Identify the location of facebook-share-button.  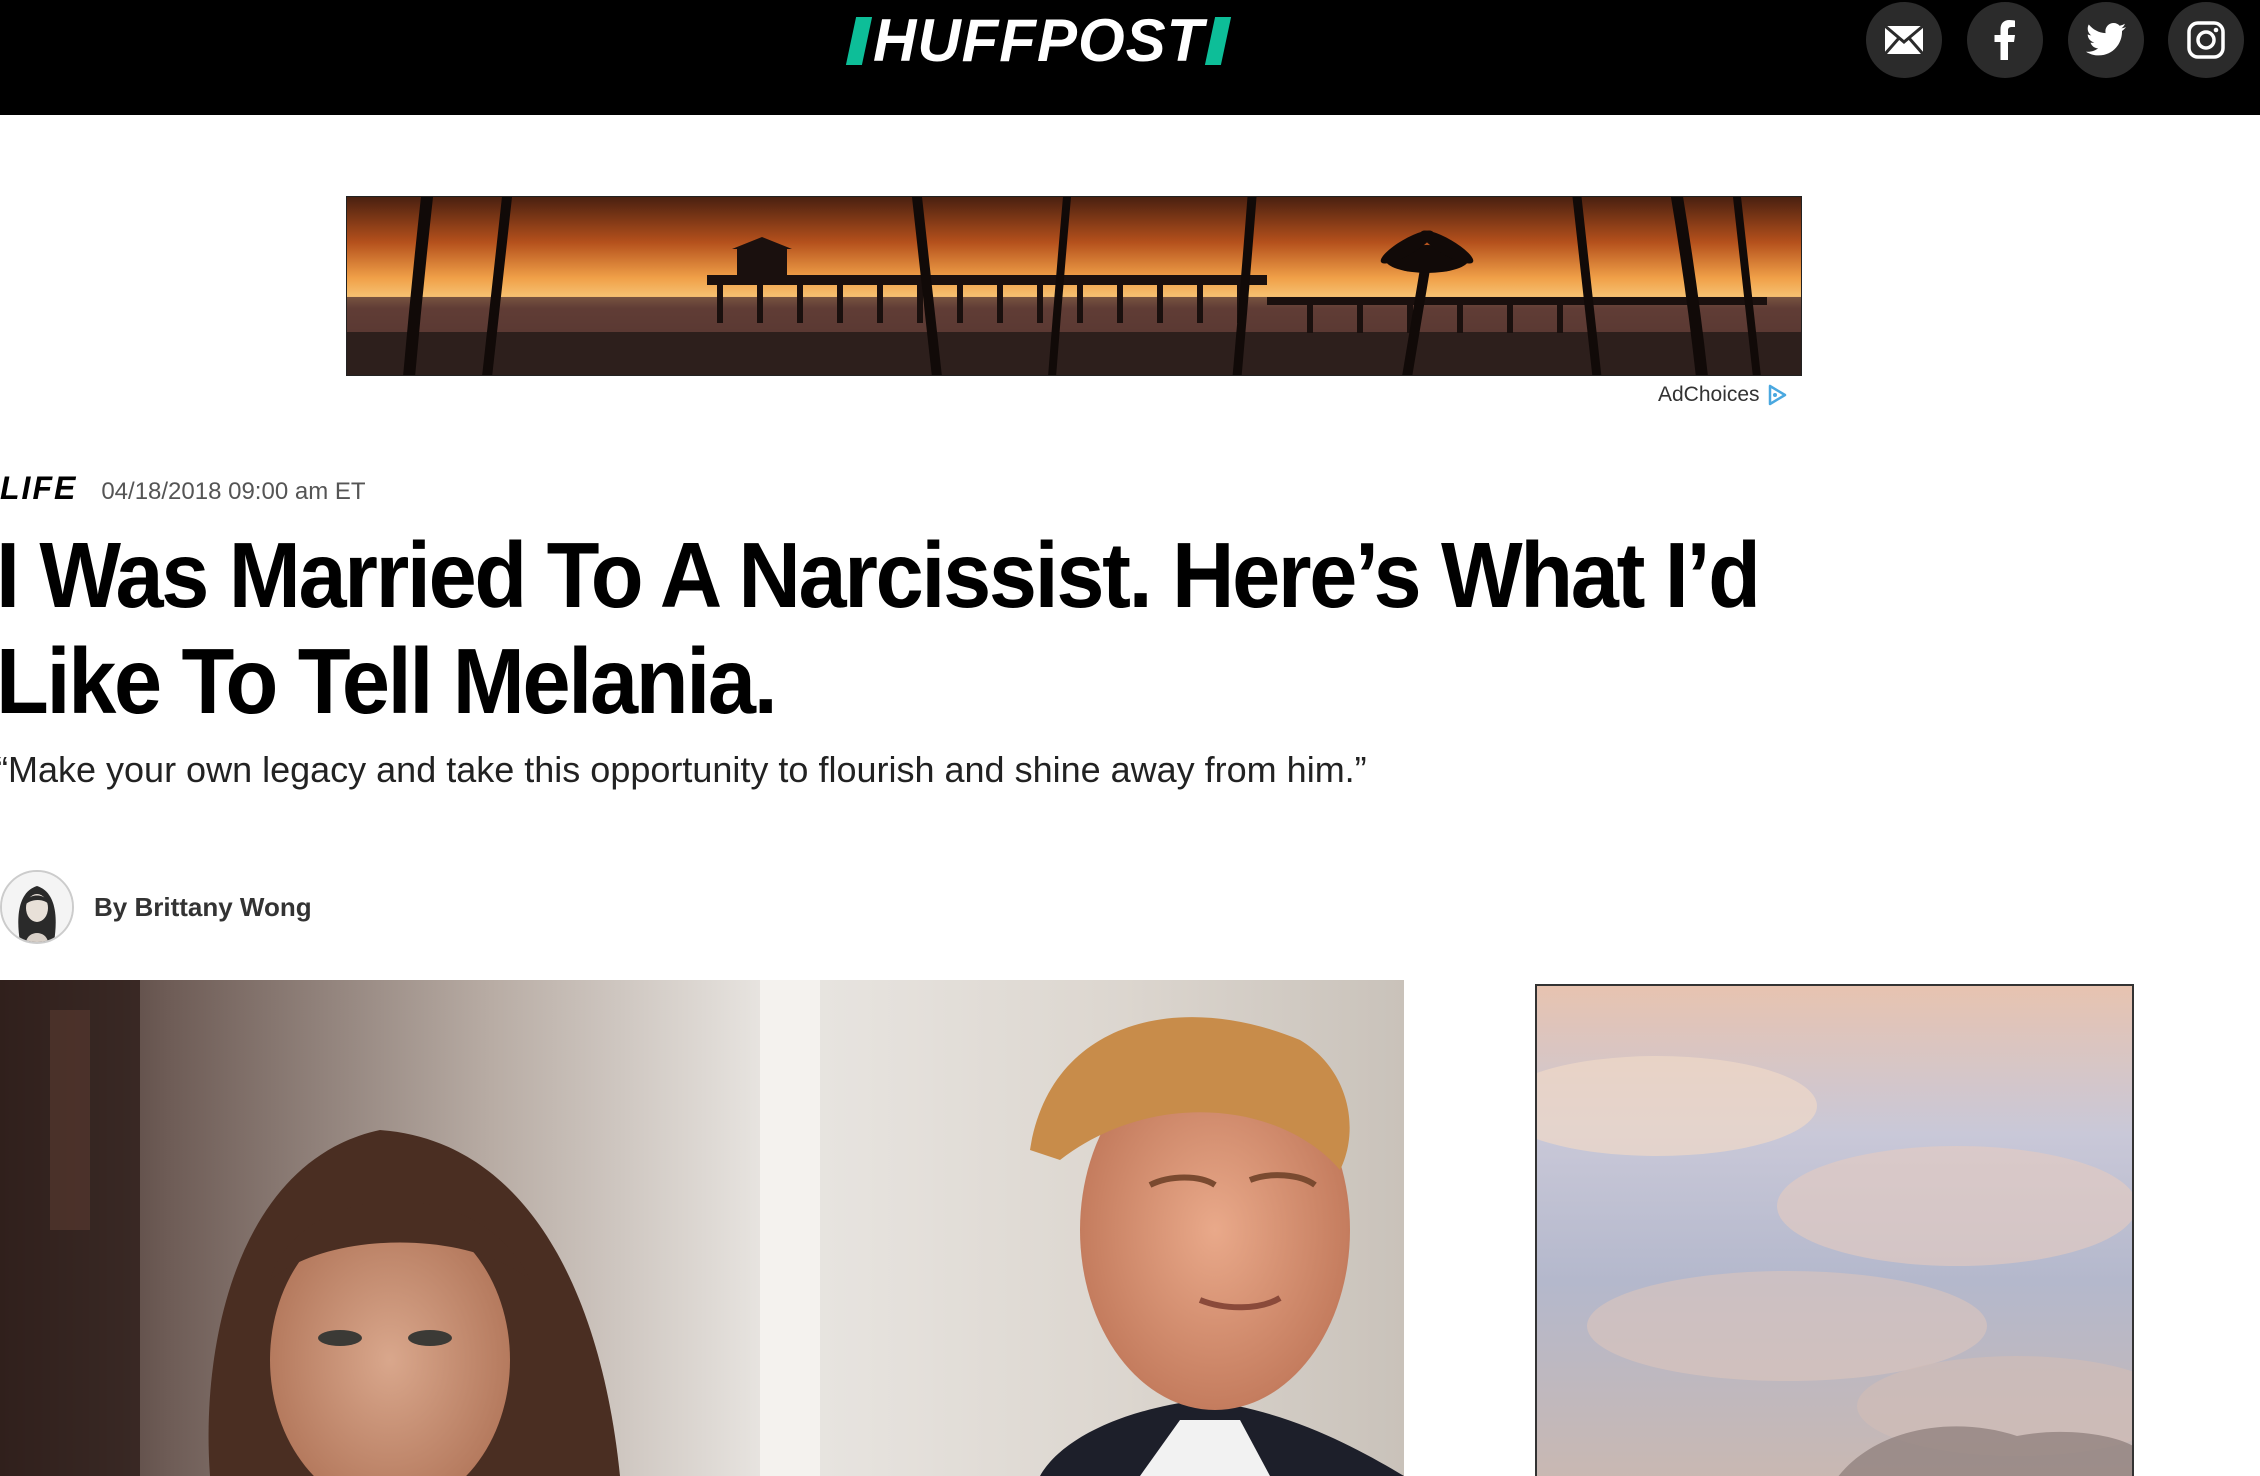
(2005, 40).